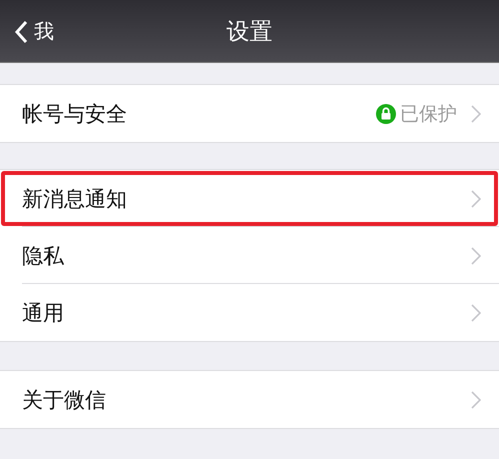 The width and height of the screenshot is (499, 459). I want to click on screen-title: 设置, so click(249, 32).